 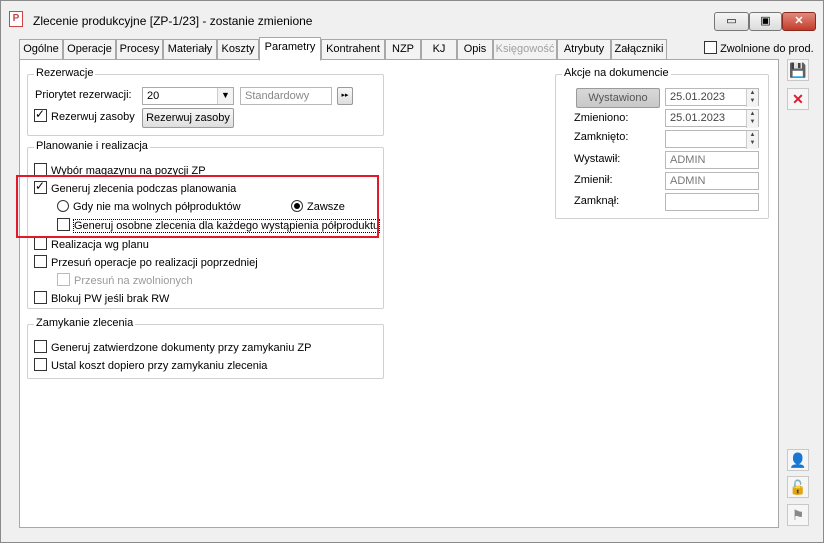 I want to click on priorytet-label: Priorytet rezerwacji:, so click(x=83, y=95).